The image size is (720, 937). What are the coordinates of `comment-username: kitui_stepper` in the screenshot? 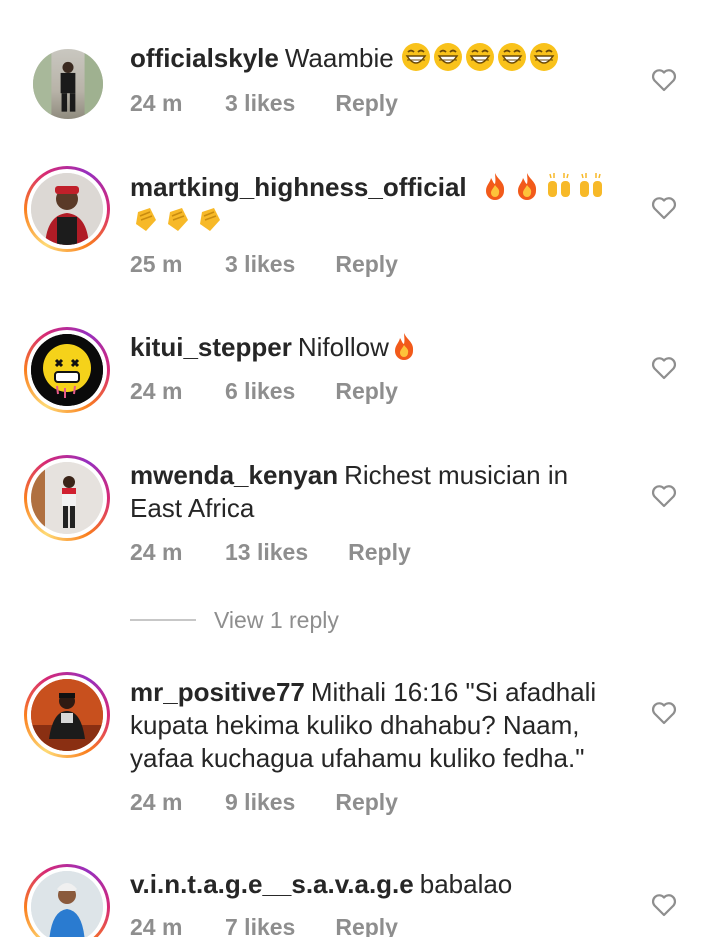 It's located at (211, 347).